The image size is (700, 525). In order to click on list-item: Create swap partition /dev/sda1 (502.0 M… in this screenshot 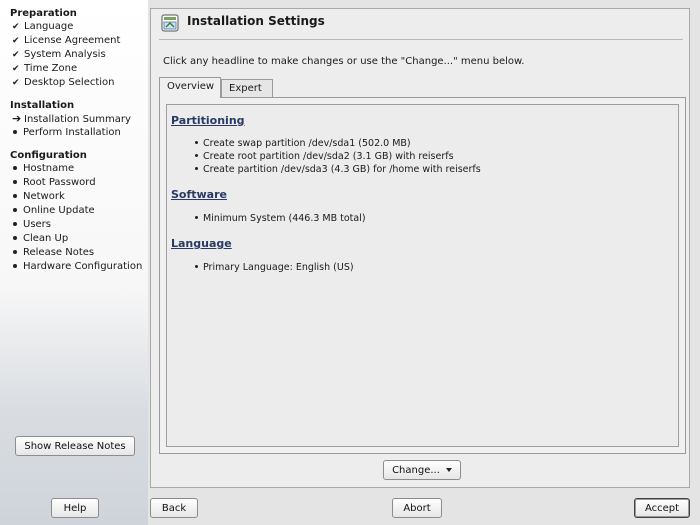, I will do `click(303, 143)`.